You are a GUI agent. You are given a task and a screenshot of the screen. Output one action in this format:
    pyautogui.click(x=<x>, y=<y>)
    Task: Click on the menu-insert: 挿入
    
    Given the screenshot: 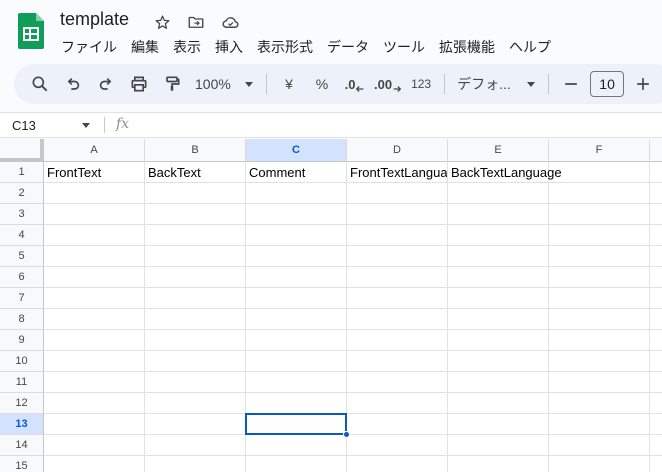 What is the action you would take?
    pyautogui.click(x=229, y=47)
    